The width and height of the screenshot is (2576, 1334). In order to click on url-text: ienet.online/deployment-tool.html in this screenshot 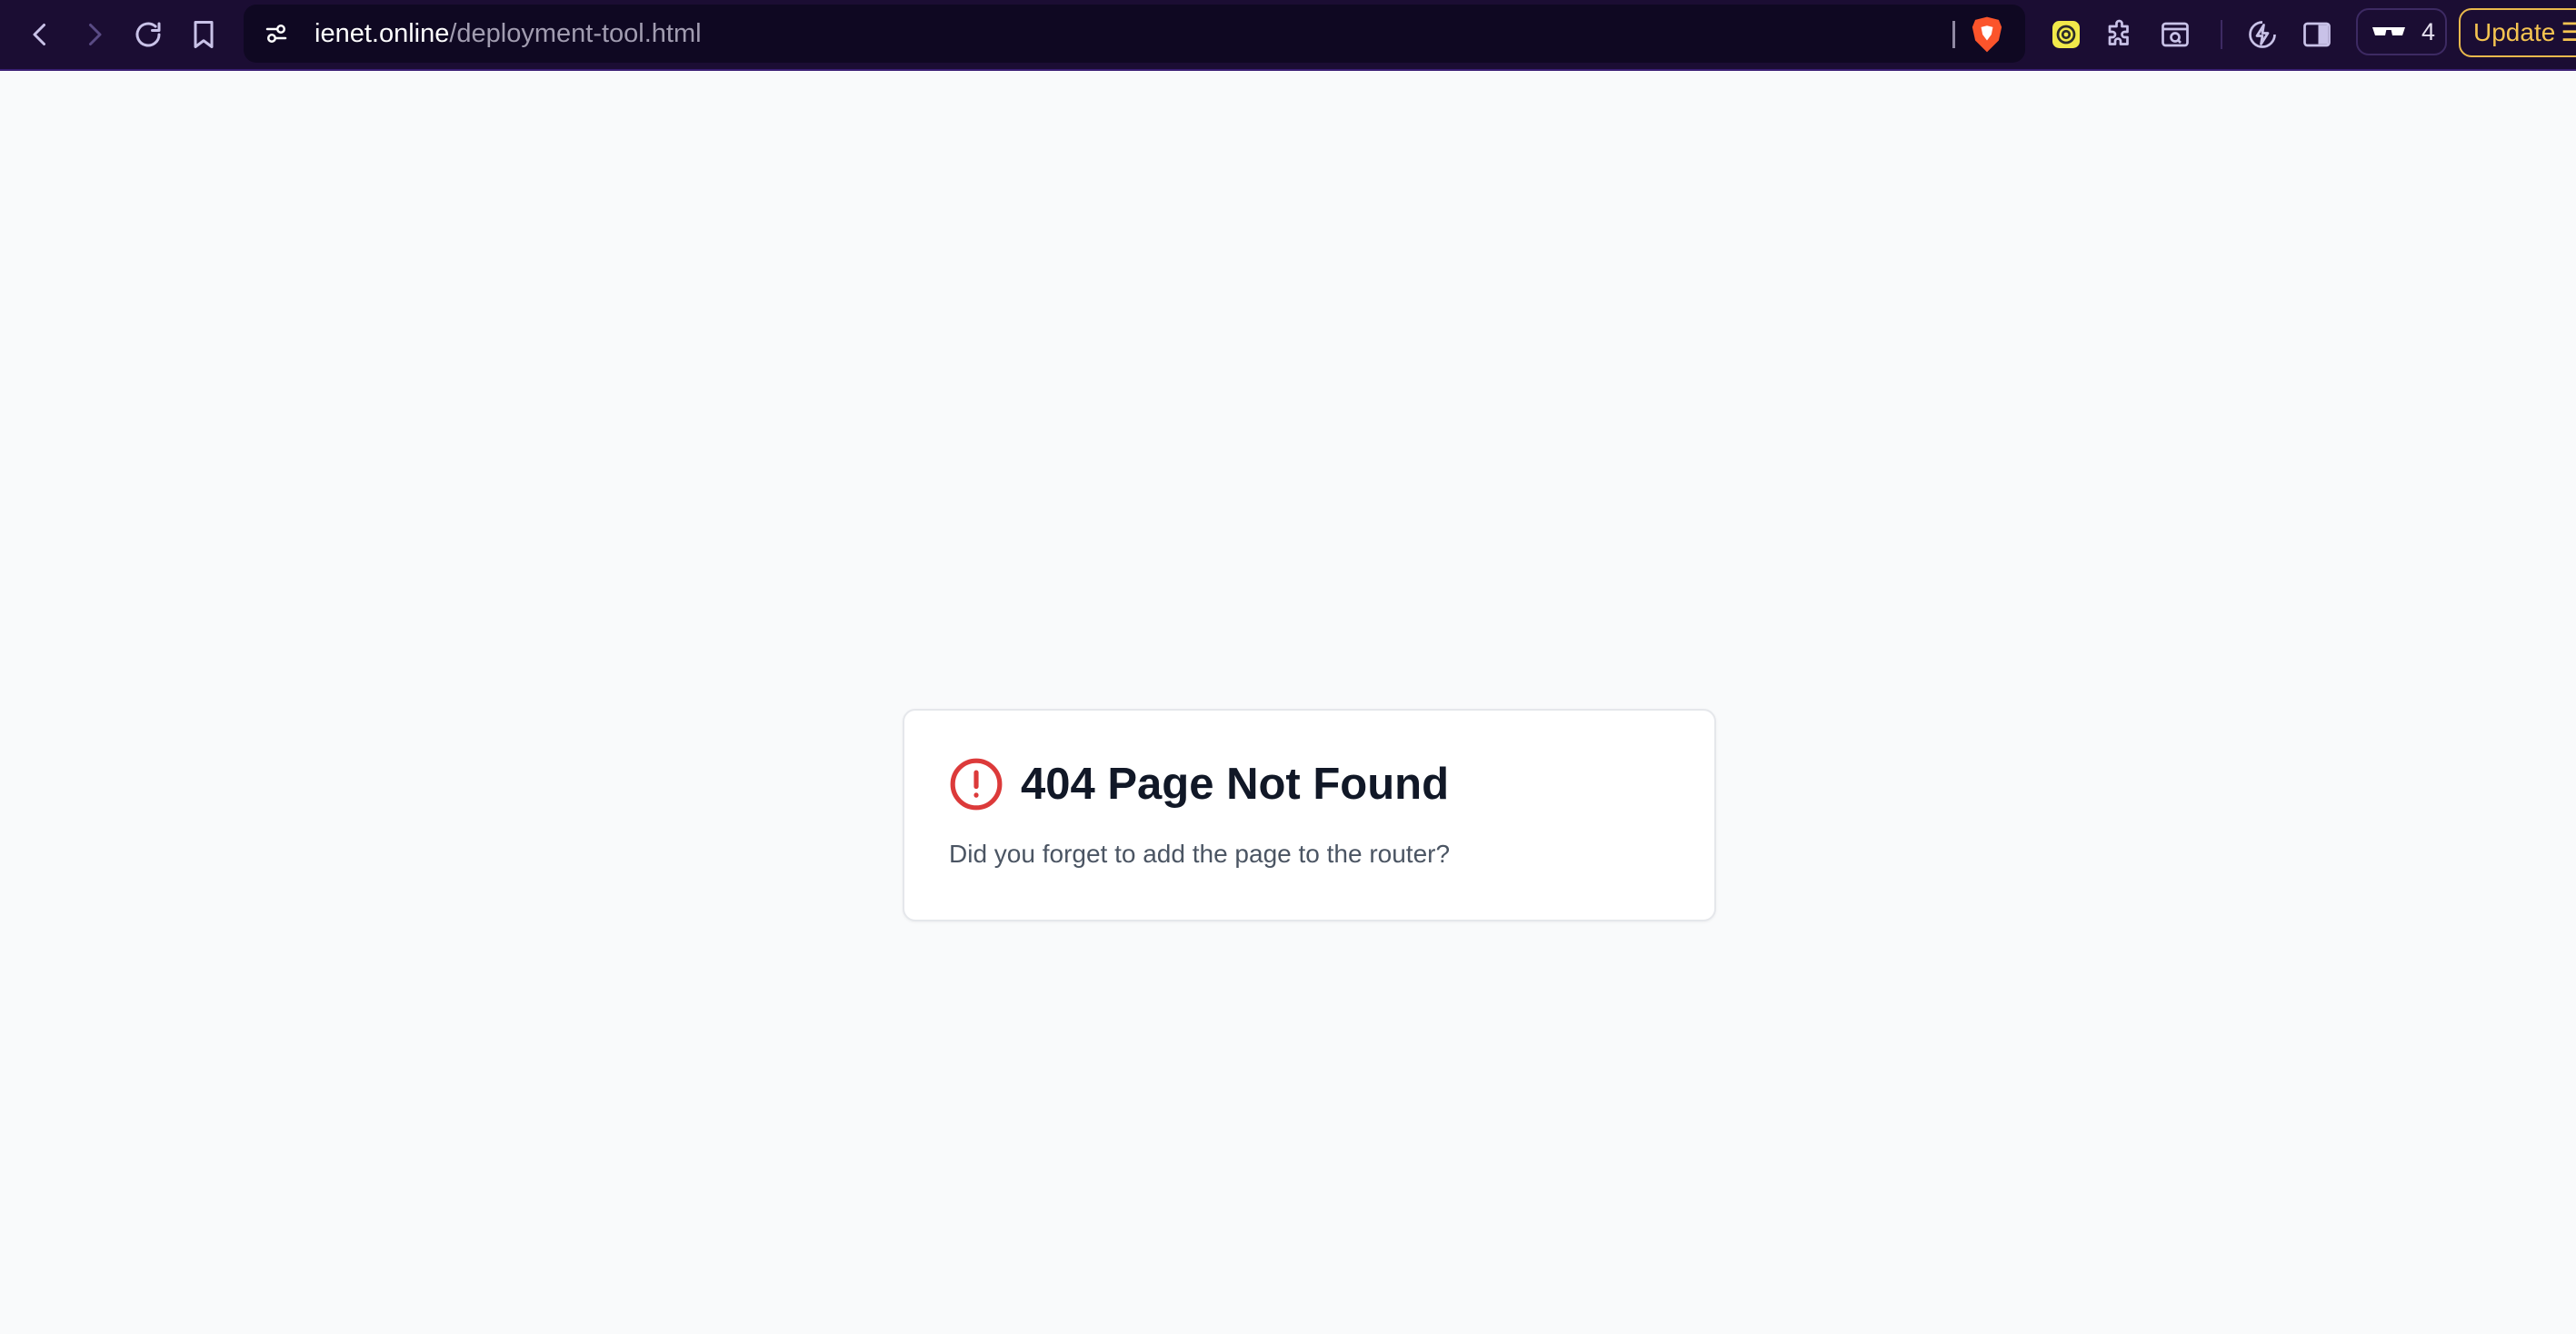, I will do `click(508, 34)`.